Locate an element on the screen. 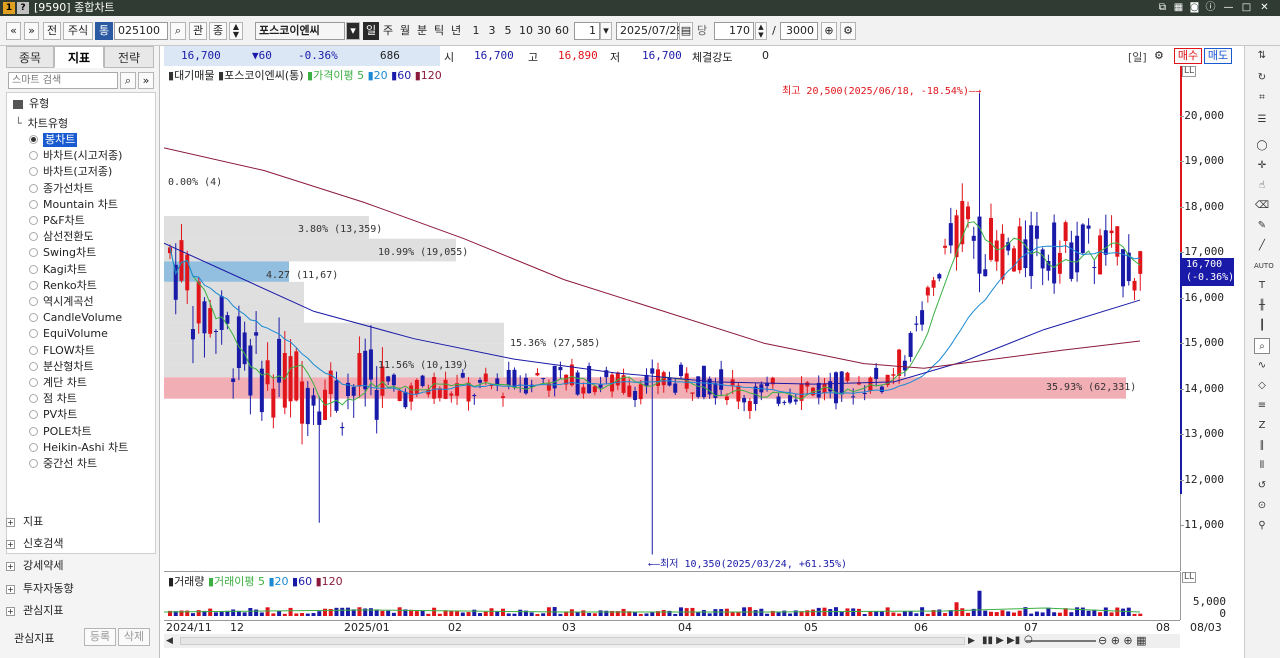 The height and width of the screenshot is (658, 1280). zoom-controls-icon: ⊖ ⊕ ⊕ ▦ is located at coordinates (1122, 640).